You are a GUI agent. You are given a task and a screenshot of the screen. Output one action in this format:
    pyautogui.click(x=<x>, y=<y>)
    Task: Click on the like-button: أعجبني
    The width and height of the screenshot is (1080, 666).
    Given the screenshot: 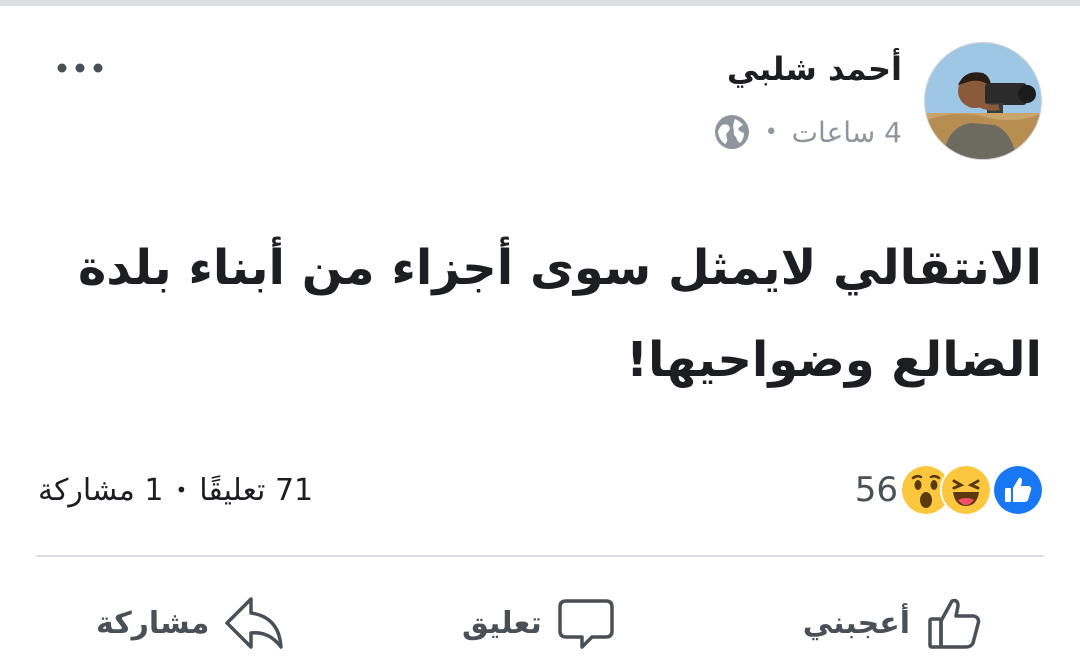 What is the action you would take?
    pyautogui.click(x=893, y=623)
    